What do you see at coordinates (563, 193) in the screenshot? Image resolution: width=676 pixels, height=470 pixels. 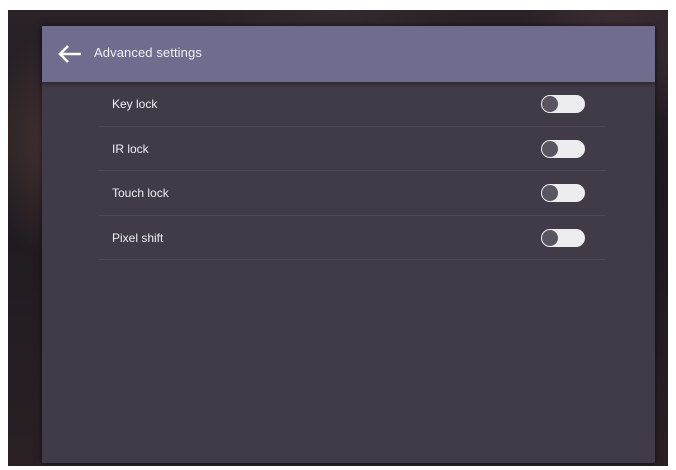 I see `touch-lock-toggle` at bounding box center [563, 193].